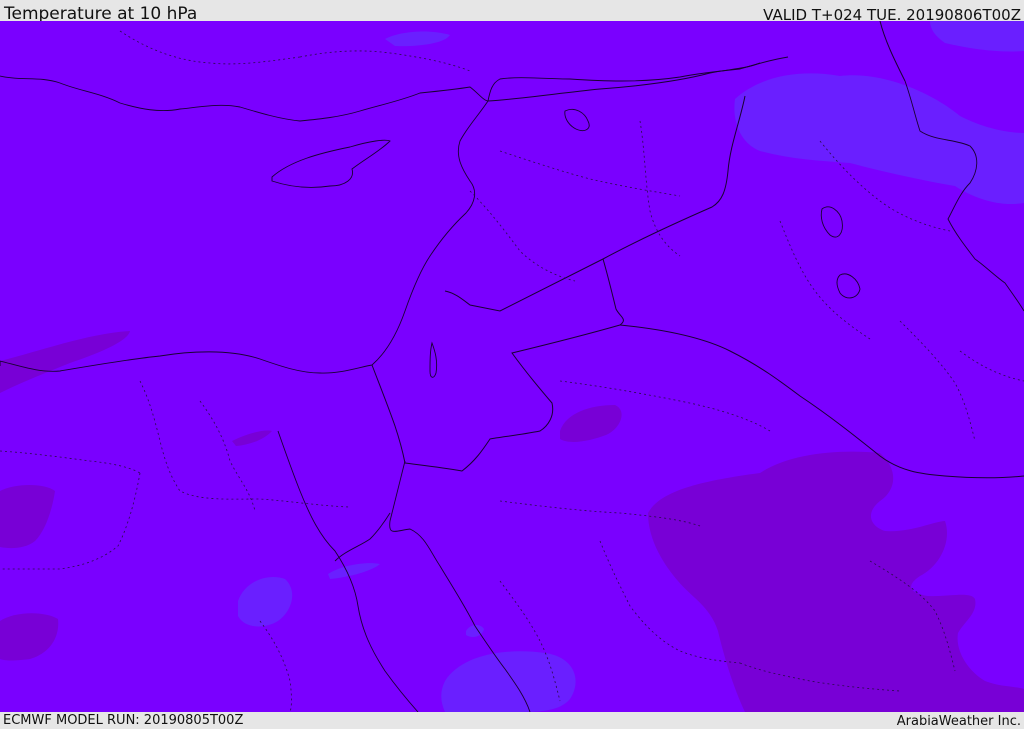  Describe the element at coordinates (958, 721) in the screenshot. I see `brand-credit: ArabiaWeather Inc.` at that location.